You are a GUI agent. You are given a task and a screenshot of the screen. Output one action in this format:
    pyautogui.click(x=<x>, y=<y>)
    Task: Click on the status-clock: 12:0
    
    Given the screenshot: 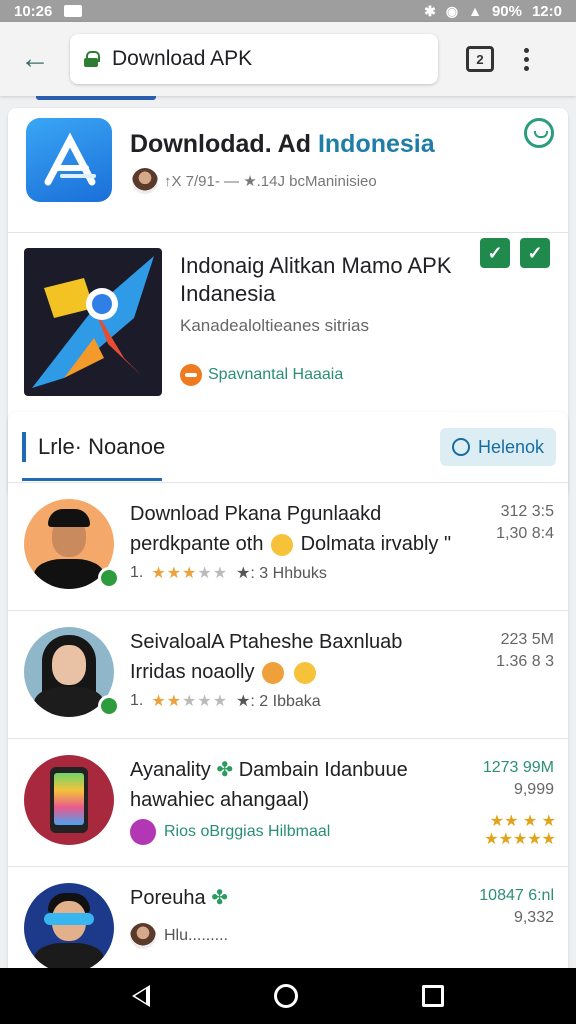 What is the action you would take?
    pyautogui.click(x=546, y=11)
    